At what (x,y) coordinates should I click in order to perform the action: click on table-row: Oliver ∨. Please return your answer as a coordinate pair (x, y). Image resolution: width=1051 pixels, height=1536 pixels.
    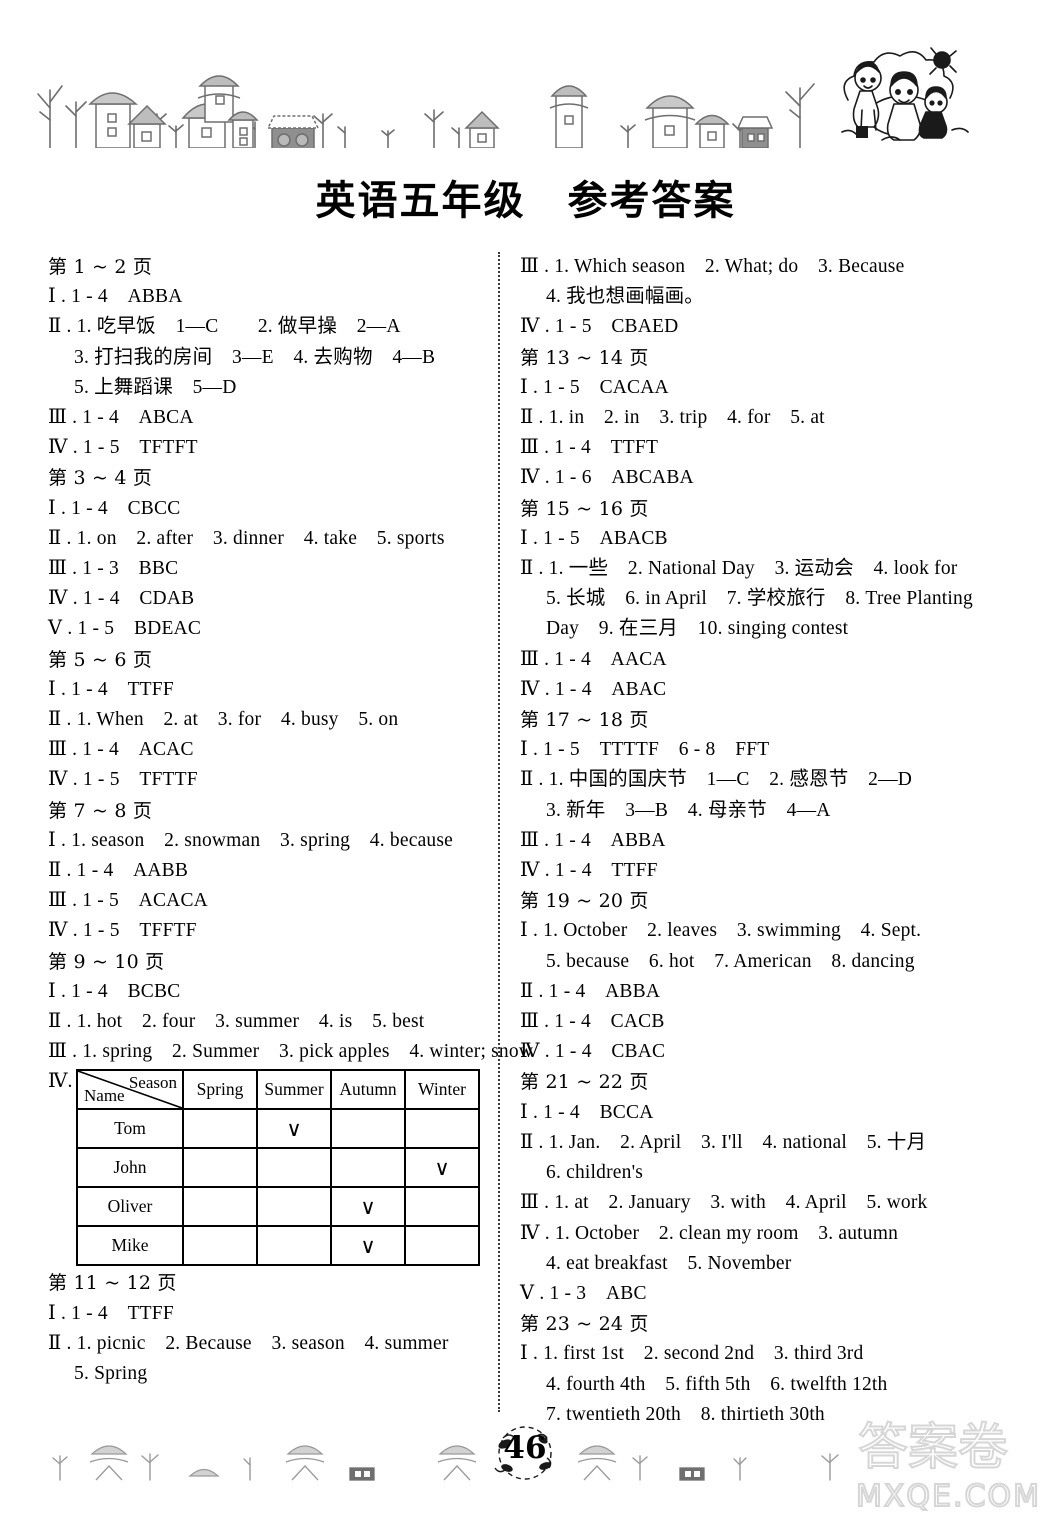
    Looking at the image, I should click on (278, 1207).